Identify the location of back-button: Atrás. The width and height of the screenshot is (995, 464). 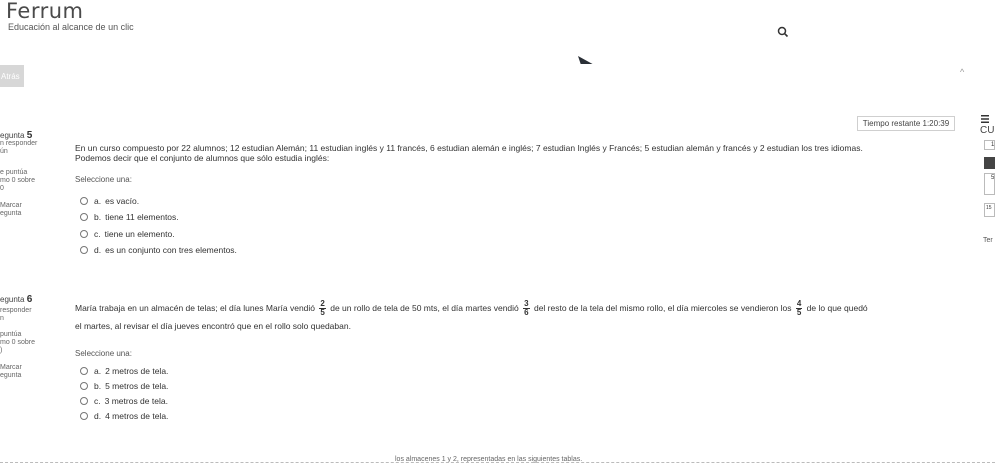
(12, 76).